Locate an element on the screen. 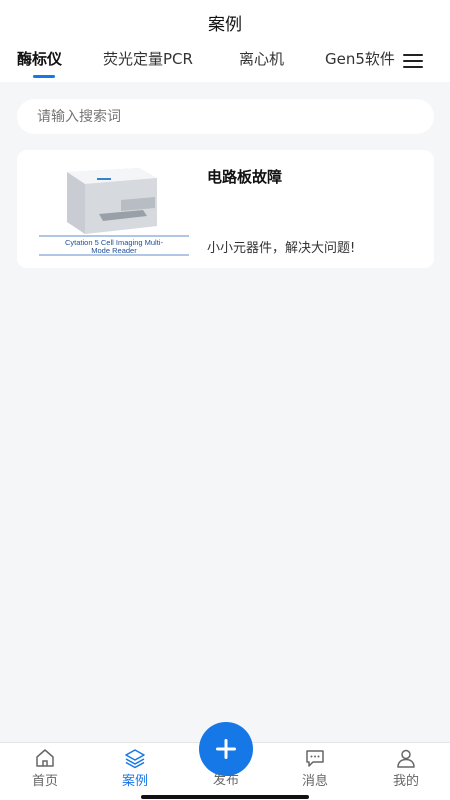 The height and width of the screenshot is (800, 450). plus-icon is located at coordinates (226, 749).